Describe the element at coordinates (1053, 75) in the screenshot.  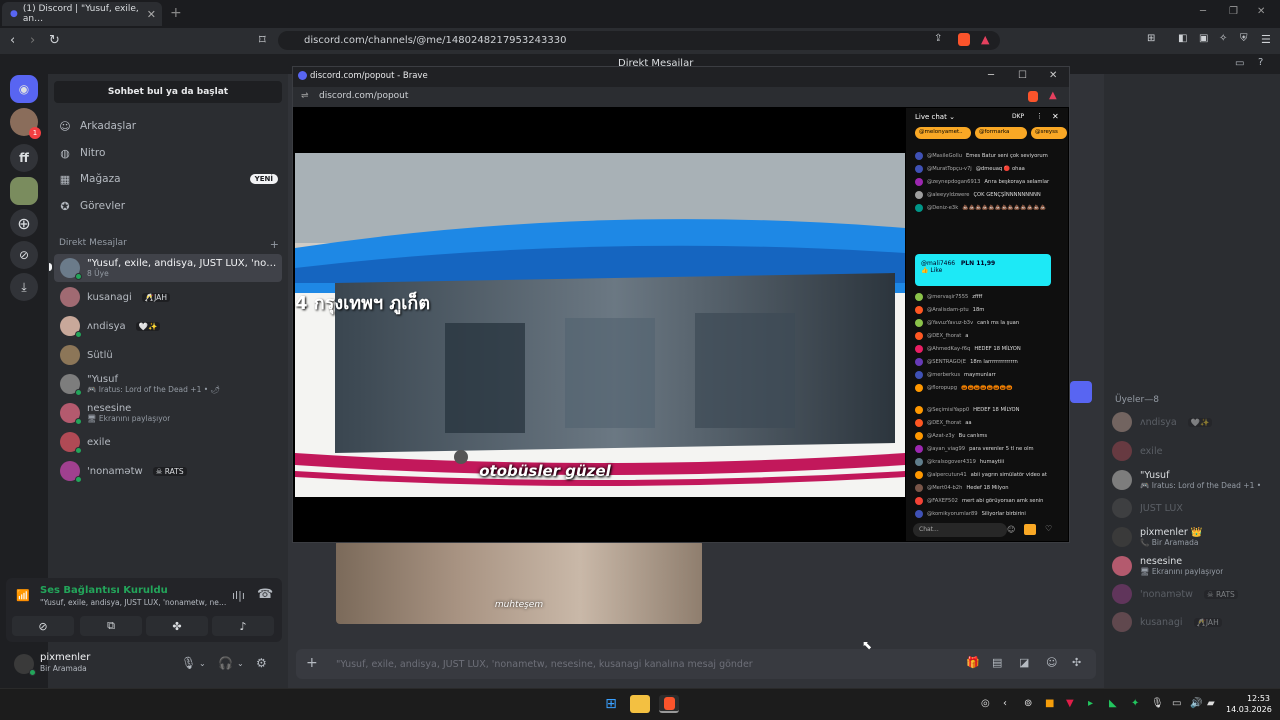
I see `popout-close-icon: ✕` at that location.